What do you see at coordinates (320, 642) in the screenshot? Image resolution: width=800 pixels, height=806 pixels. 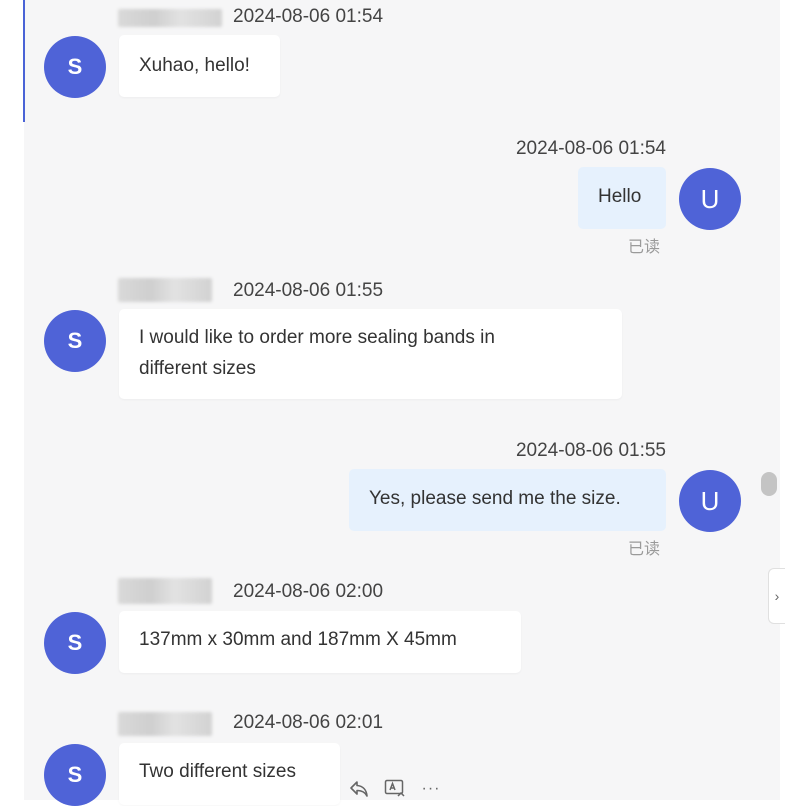 I see `message-bubble: 137mm x 30mm and 187mm X 45mm` at bounding box center [320, 642].